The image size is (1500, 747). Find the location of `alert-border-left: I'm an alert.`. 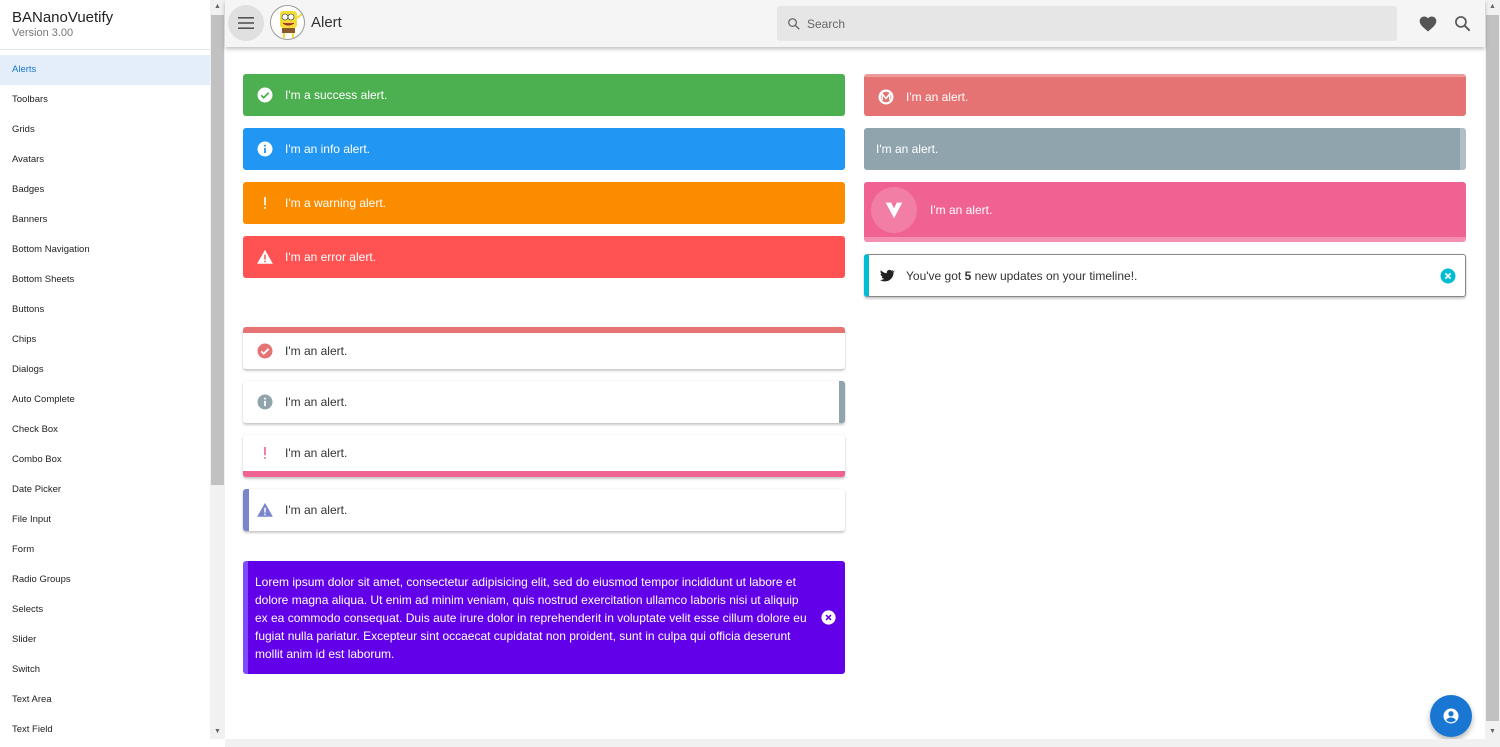

alert-border-left: I'm an alert. is located at coordinates (544, 510).